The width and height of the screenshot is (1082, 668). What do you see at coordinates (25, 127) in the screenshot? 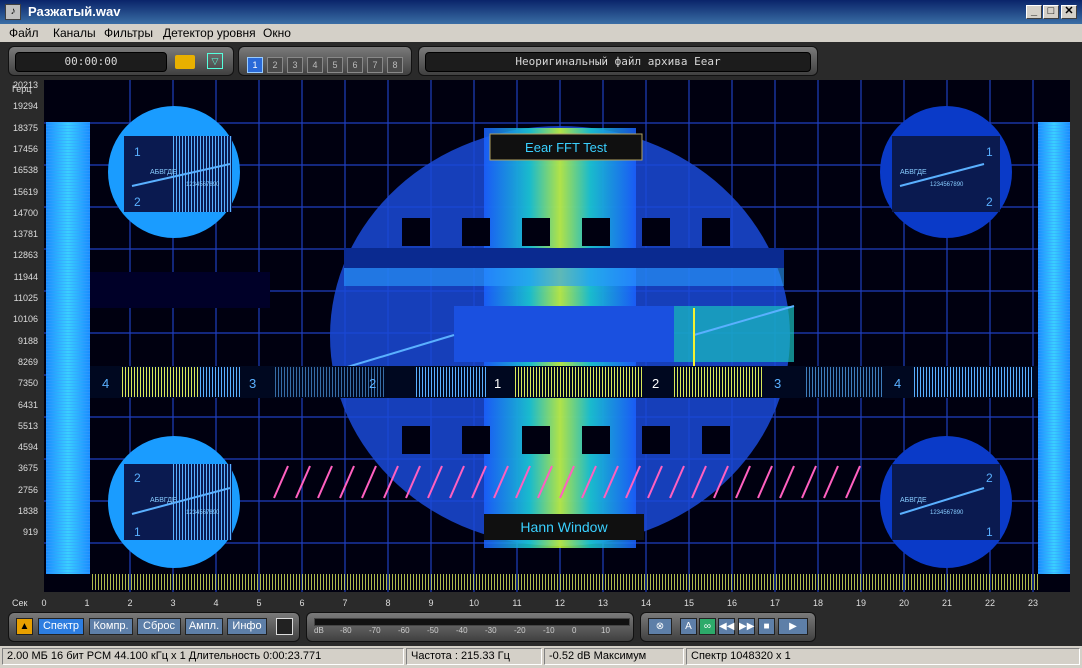
I see `y-tick-label: 18375` at bounding box center [25, 127].